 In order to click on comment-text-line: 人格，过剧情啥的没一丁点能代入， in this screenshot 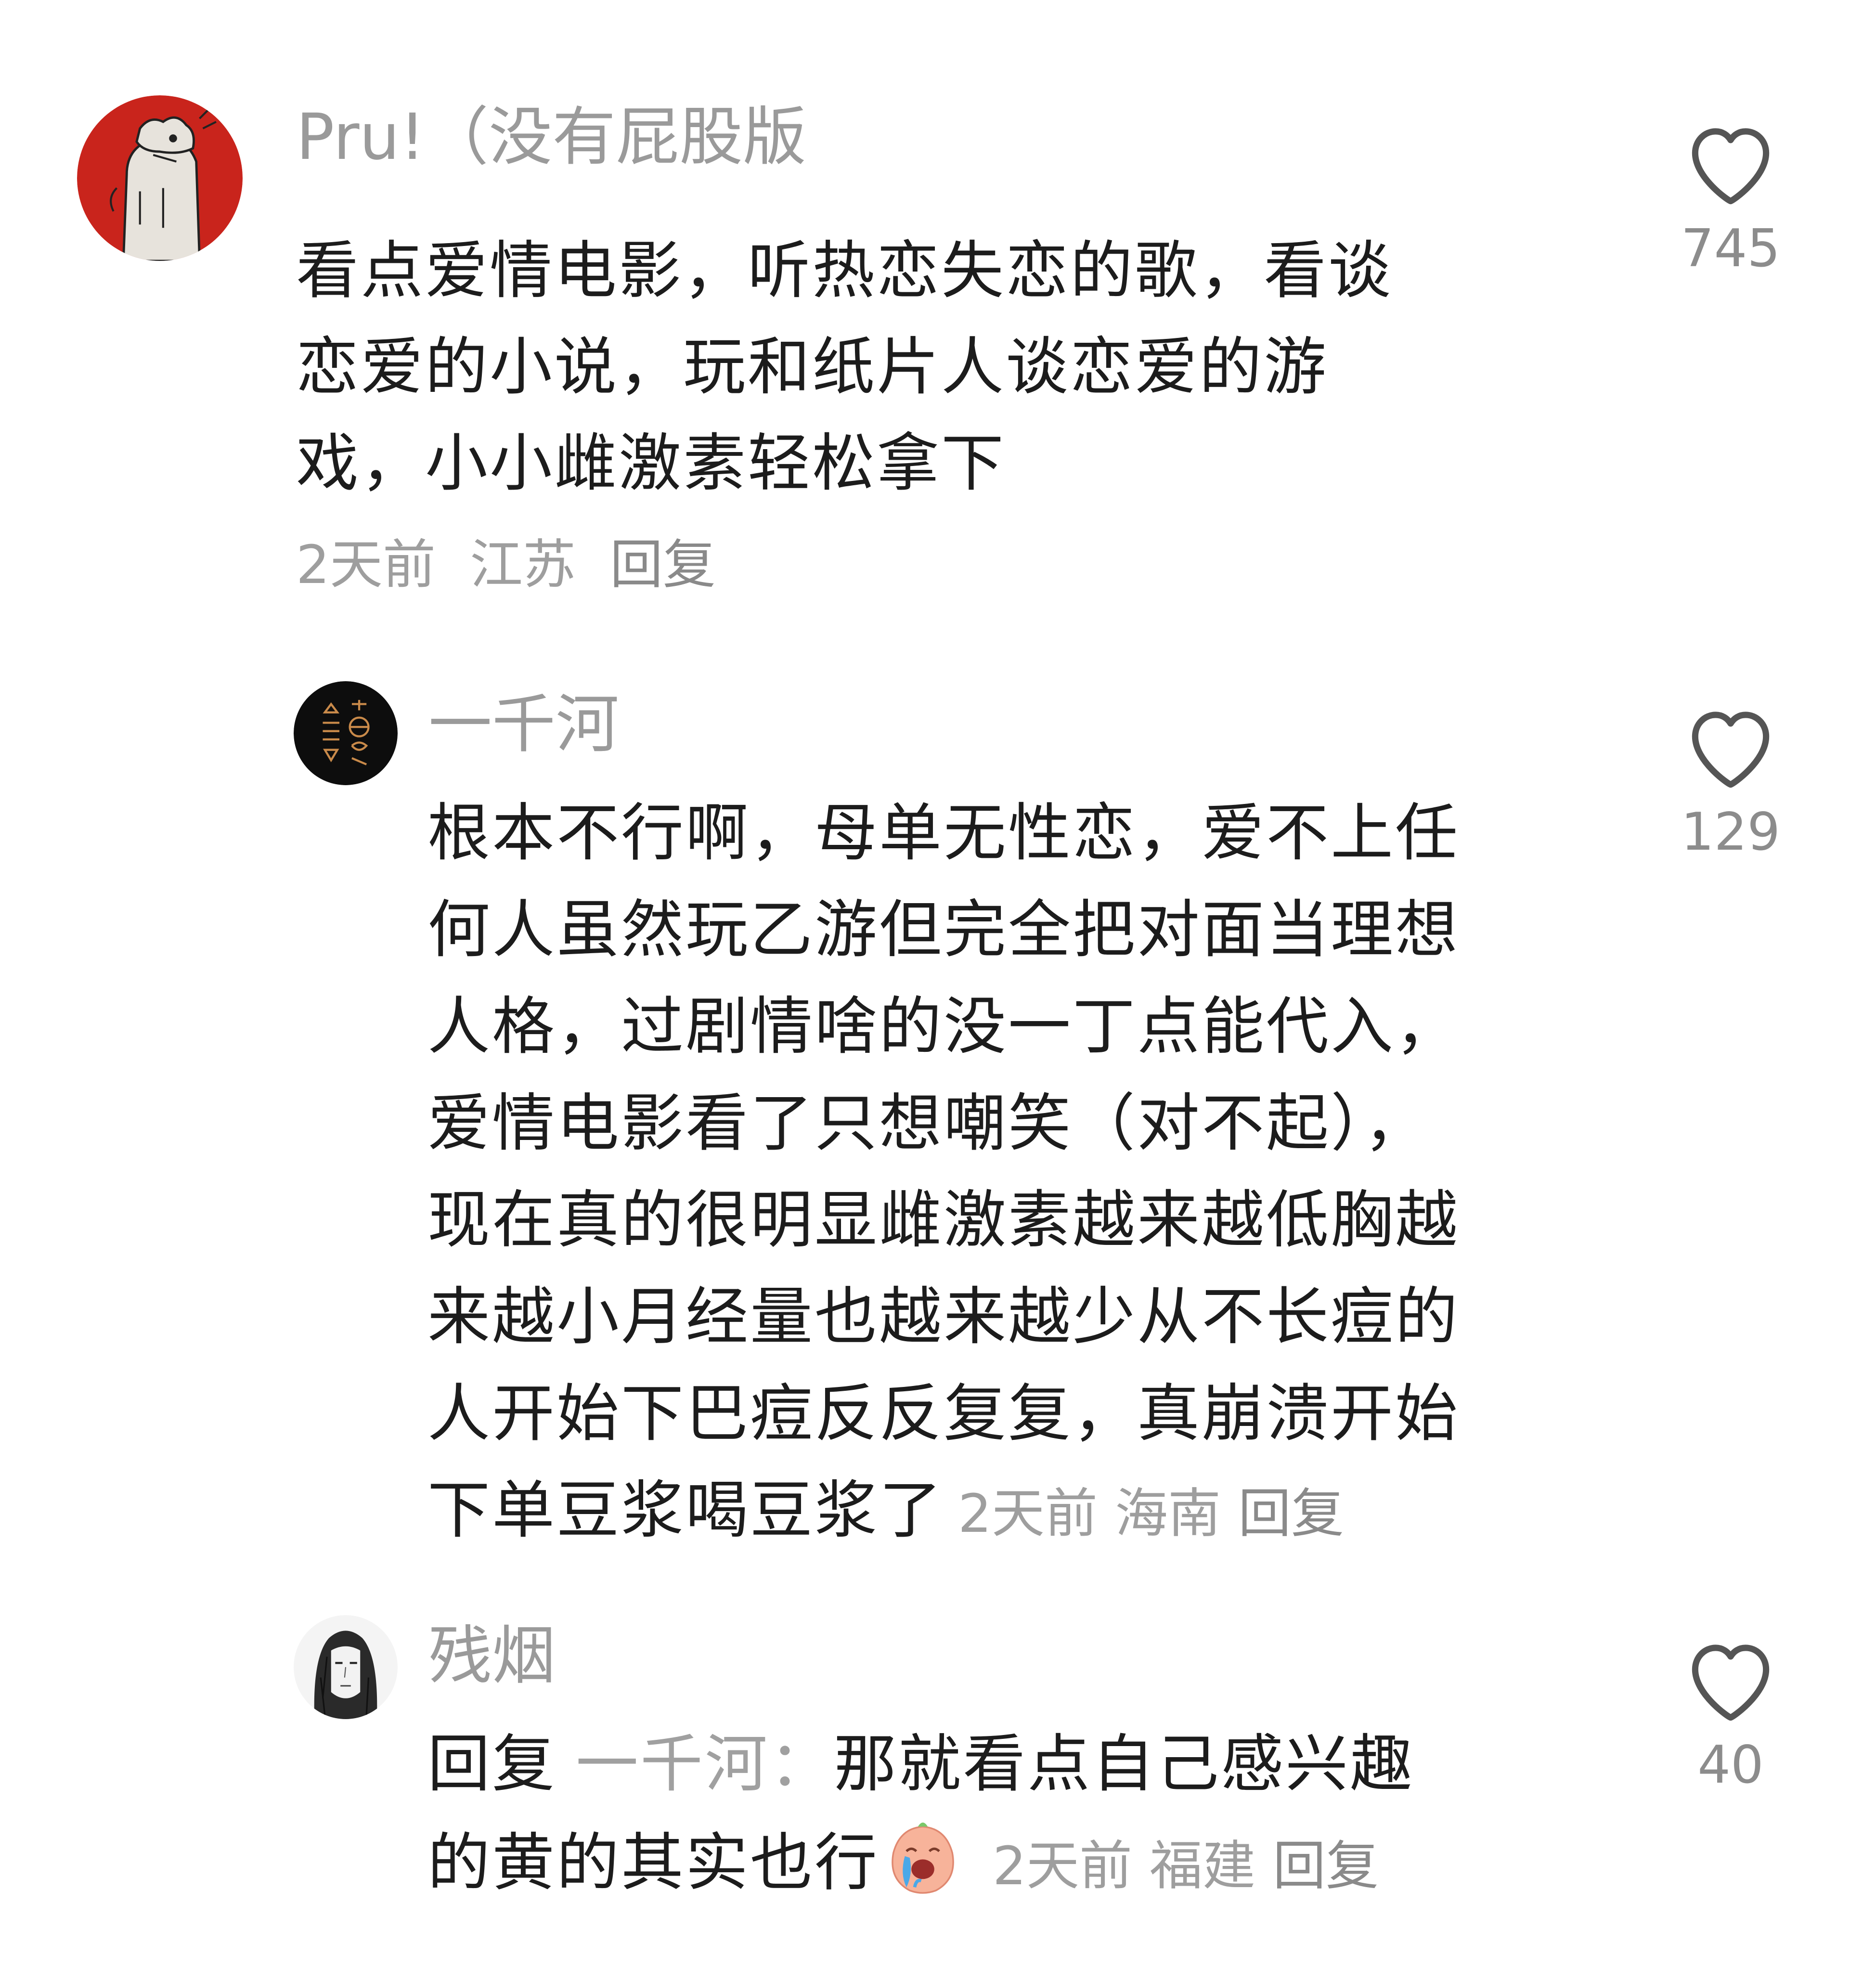, I will do `click(943, 1026)`.